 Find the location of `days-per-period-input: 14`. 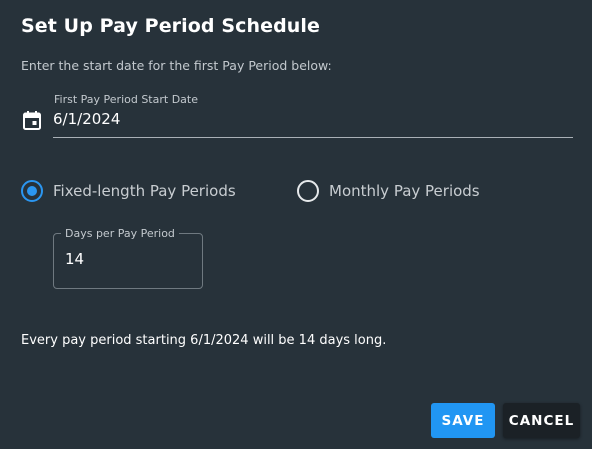

days-per-period-input: 14 is located at coordinates (74, 259).